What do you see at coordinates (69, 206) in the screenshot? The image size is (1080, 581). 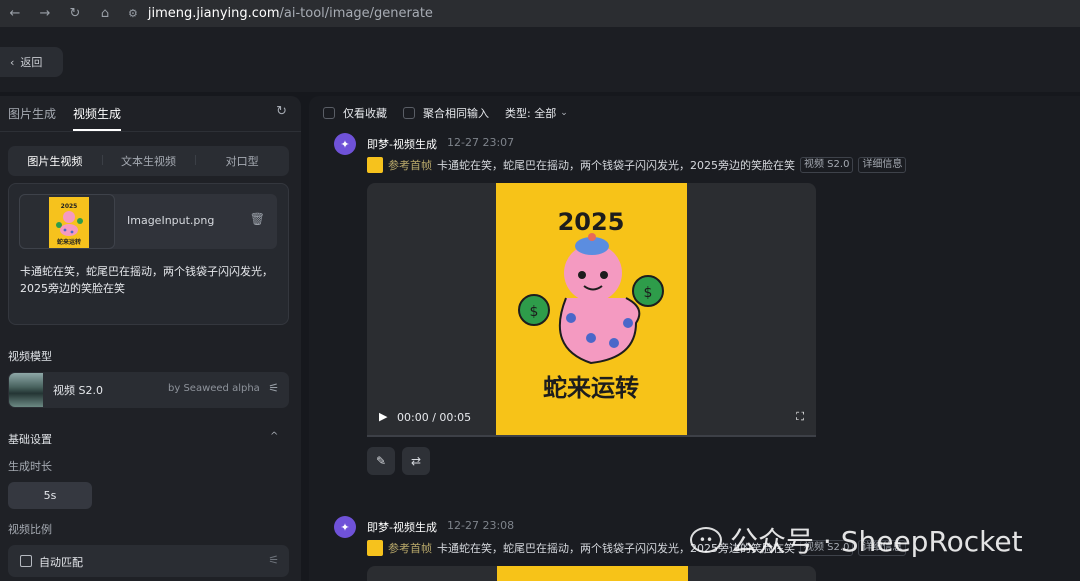 I see `thumb-year: 2025` at bounding box center [69, 206].